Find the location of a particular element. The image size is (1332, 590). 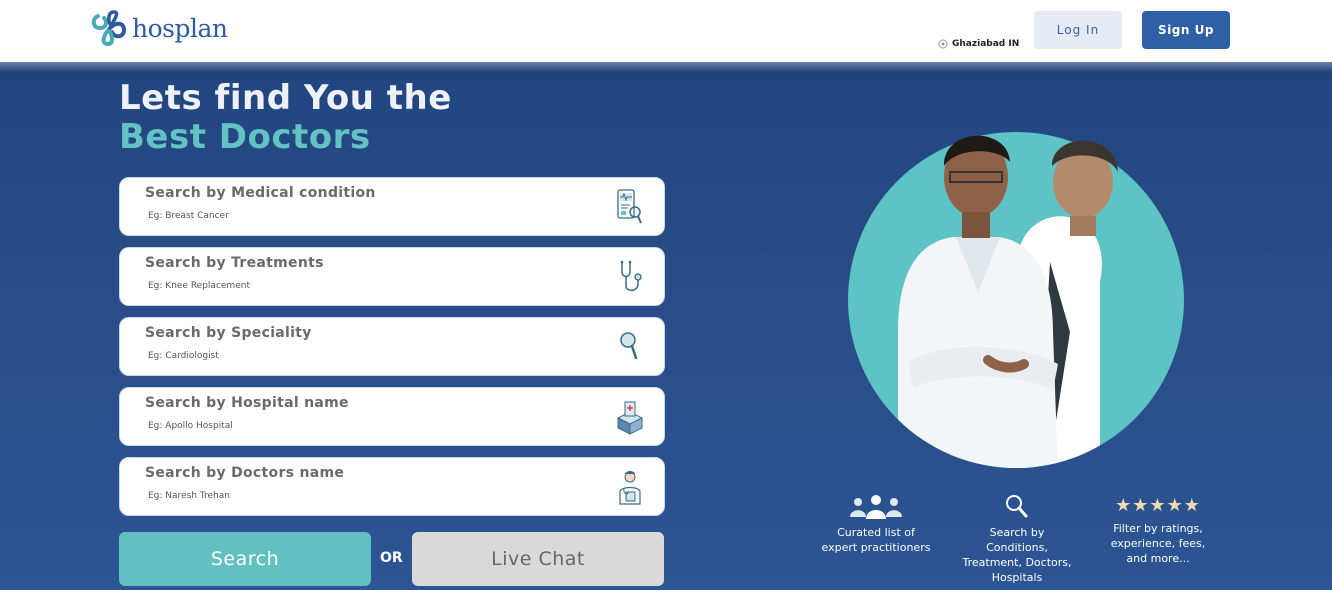

doctors-photo is located at coordinates (1016, 300).